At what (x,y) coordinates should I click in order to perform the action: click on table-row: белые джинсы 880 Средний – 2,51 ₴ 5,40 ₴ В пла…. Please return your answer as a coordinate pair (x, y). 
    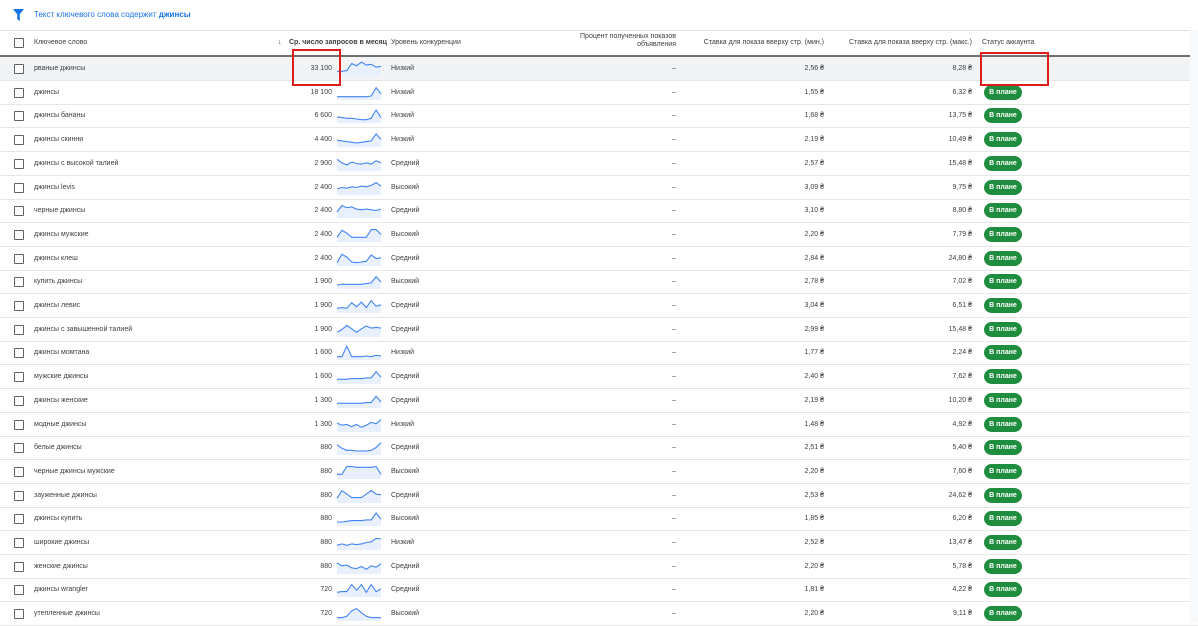
    Looking at the image, I should click on (599, 448).